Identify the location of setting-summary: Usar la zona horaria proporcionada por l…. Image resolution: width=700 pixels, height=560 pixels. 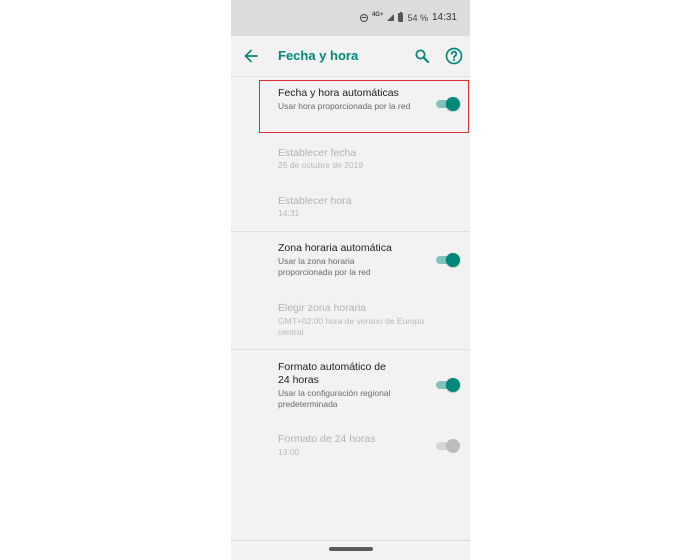
(324, 266).